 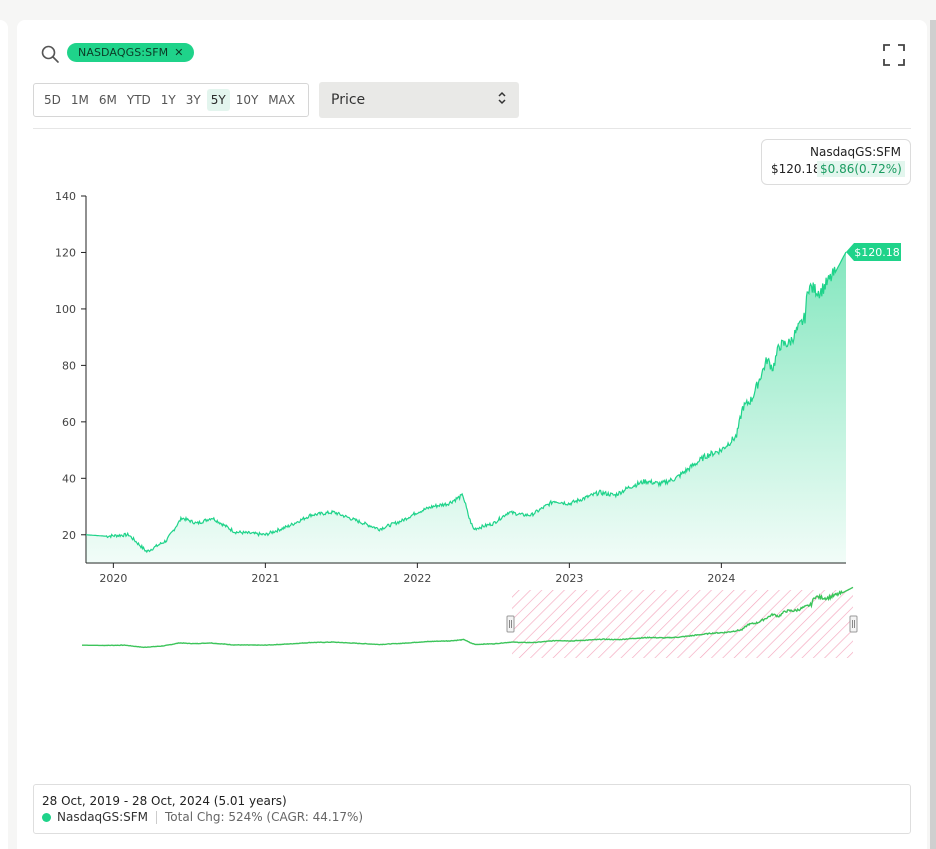 I want to click on y-tick-label: 80, so click(x=69, y=365).